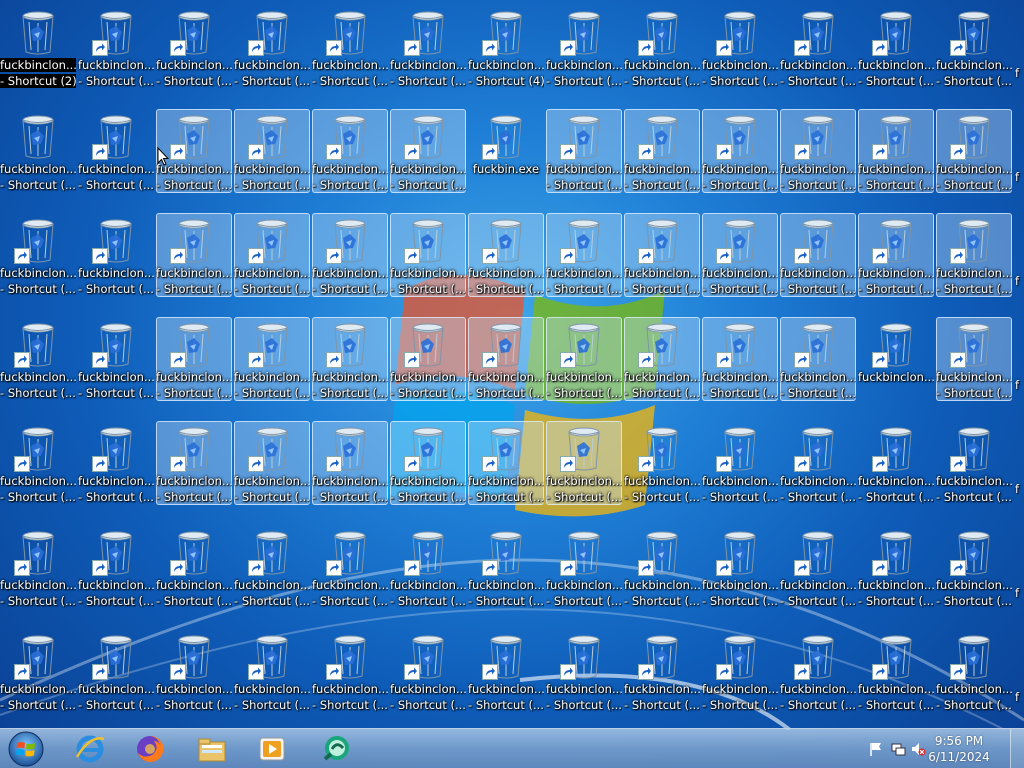  I want to click on start-button, so click(26, 749).